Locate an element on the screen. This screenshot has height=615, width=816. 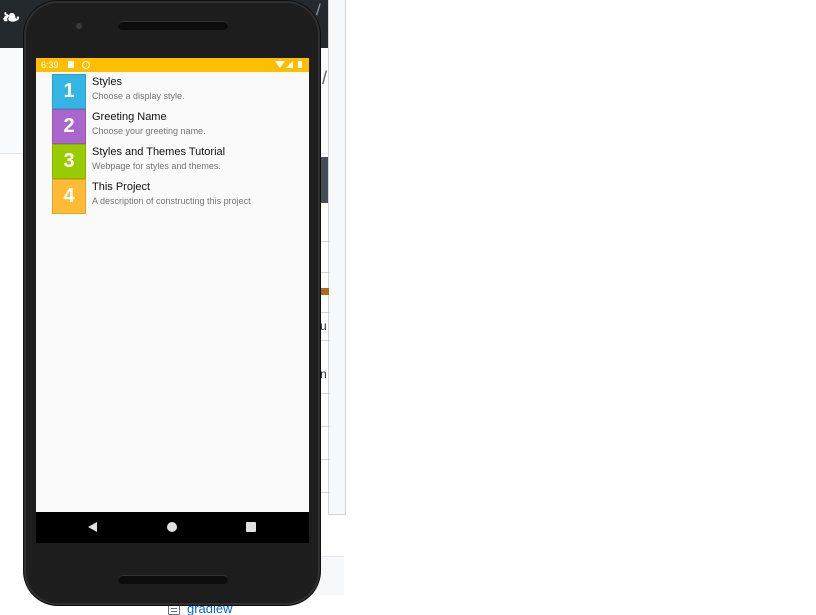
status-bar: 6:39 is located at coordinates (172, 65).